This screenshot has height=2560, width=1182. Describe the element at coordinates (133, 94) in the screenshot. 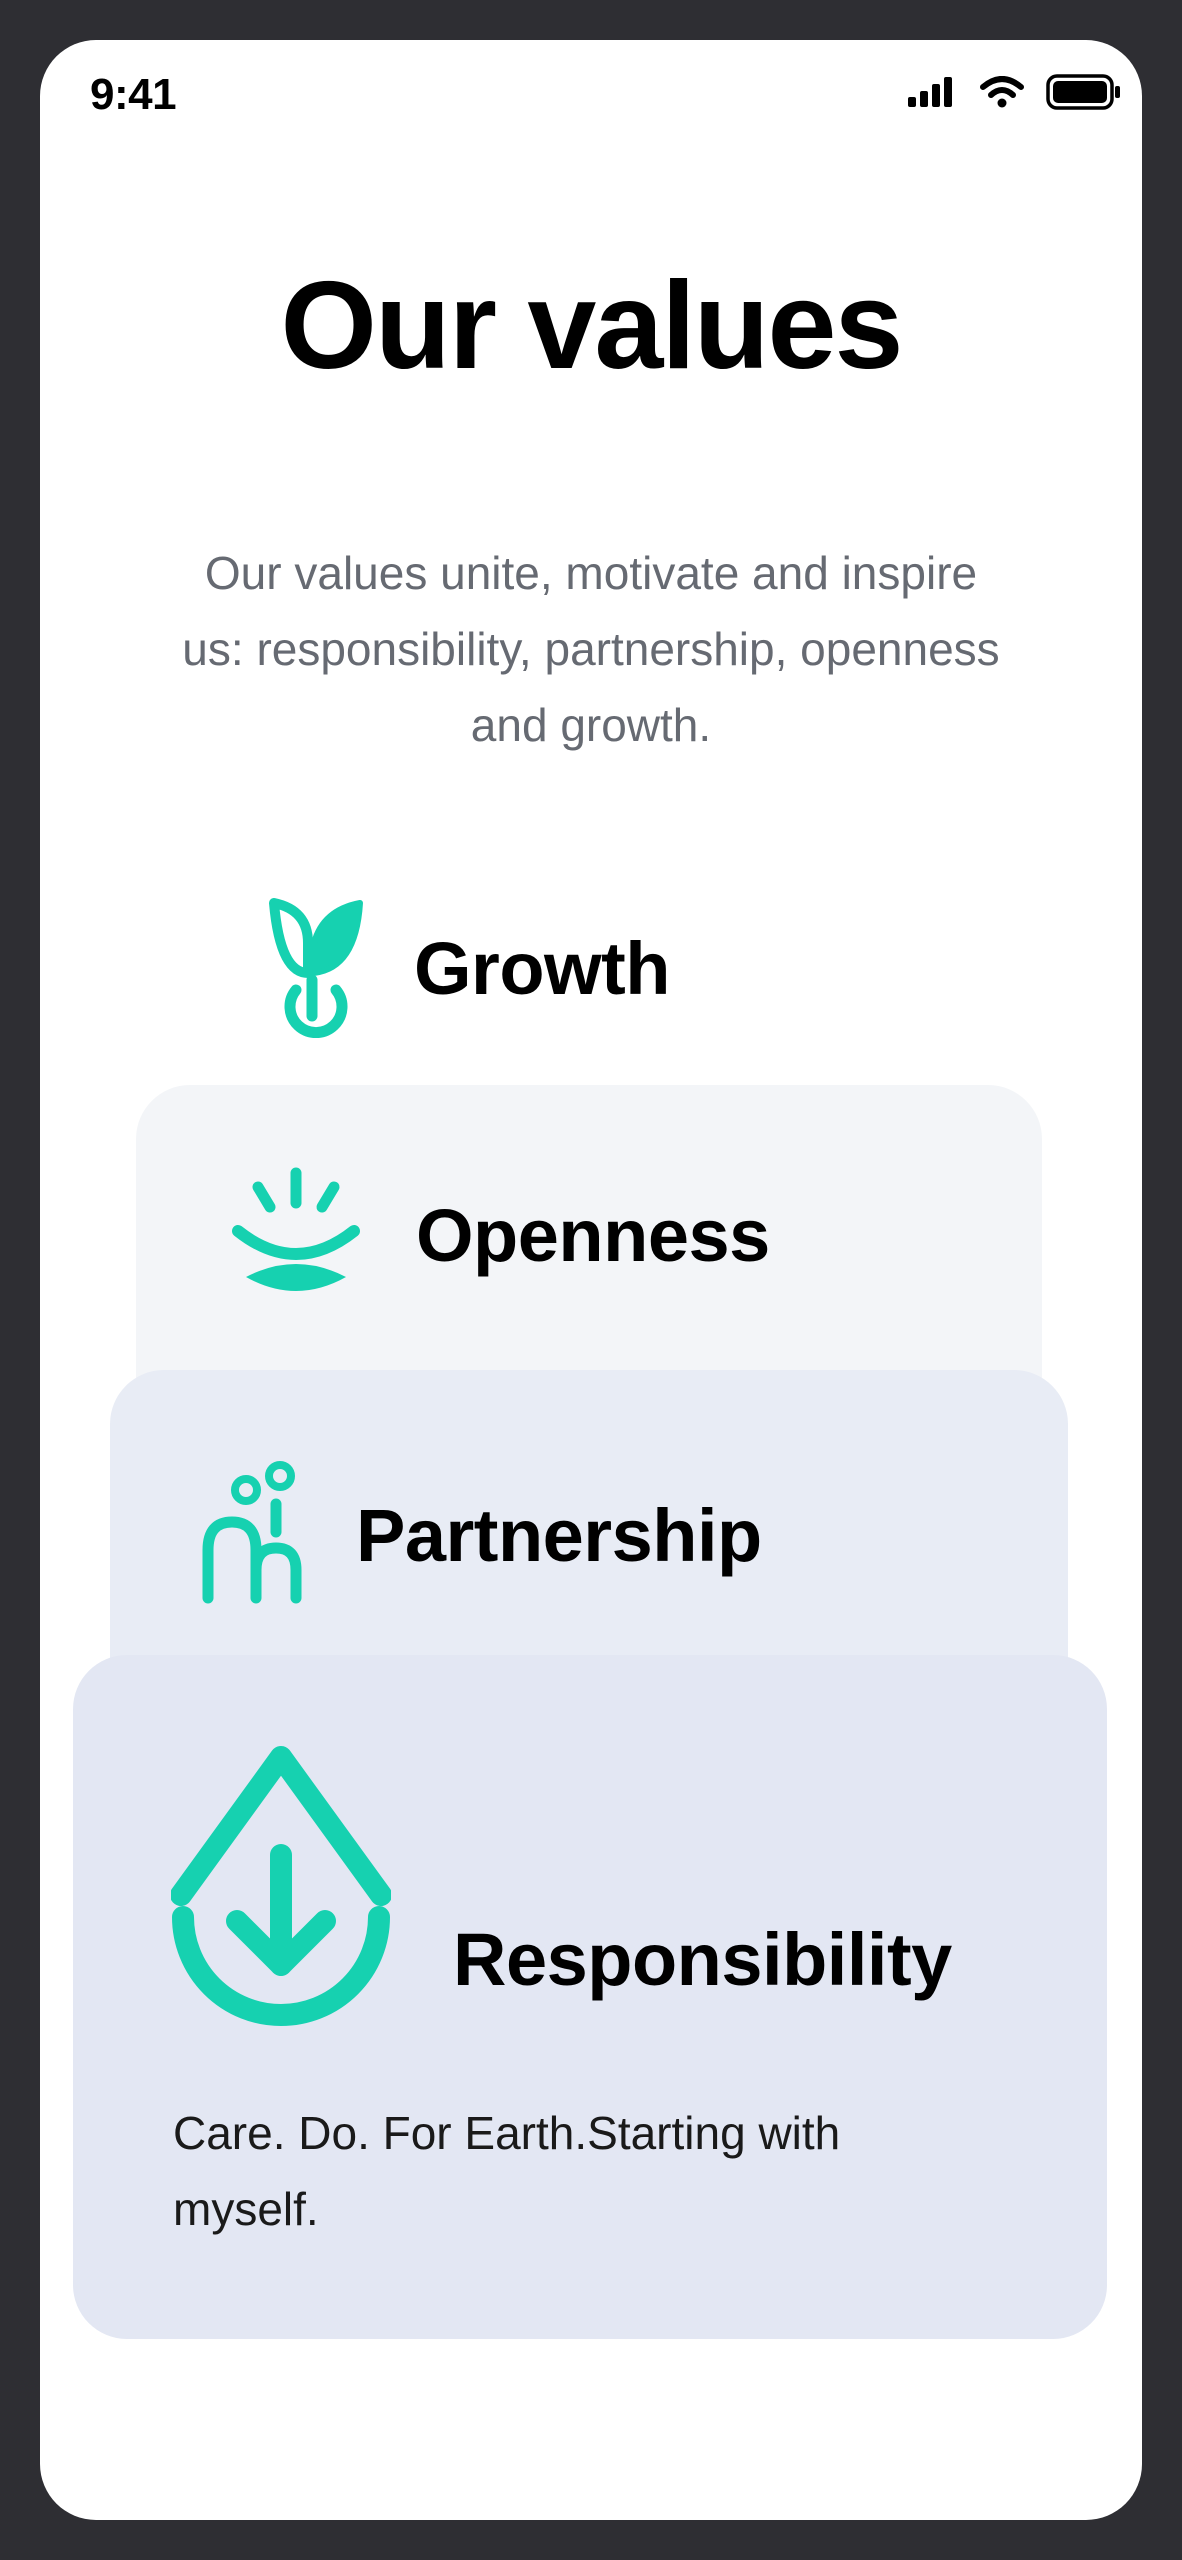

I see `status-time: 9:41` at that location.